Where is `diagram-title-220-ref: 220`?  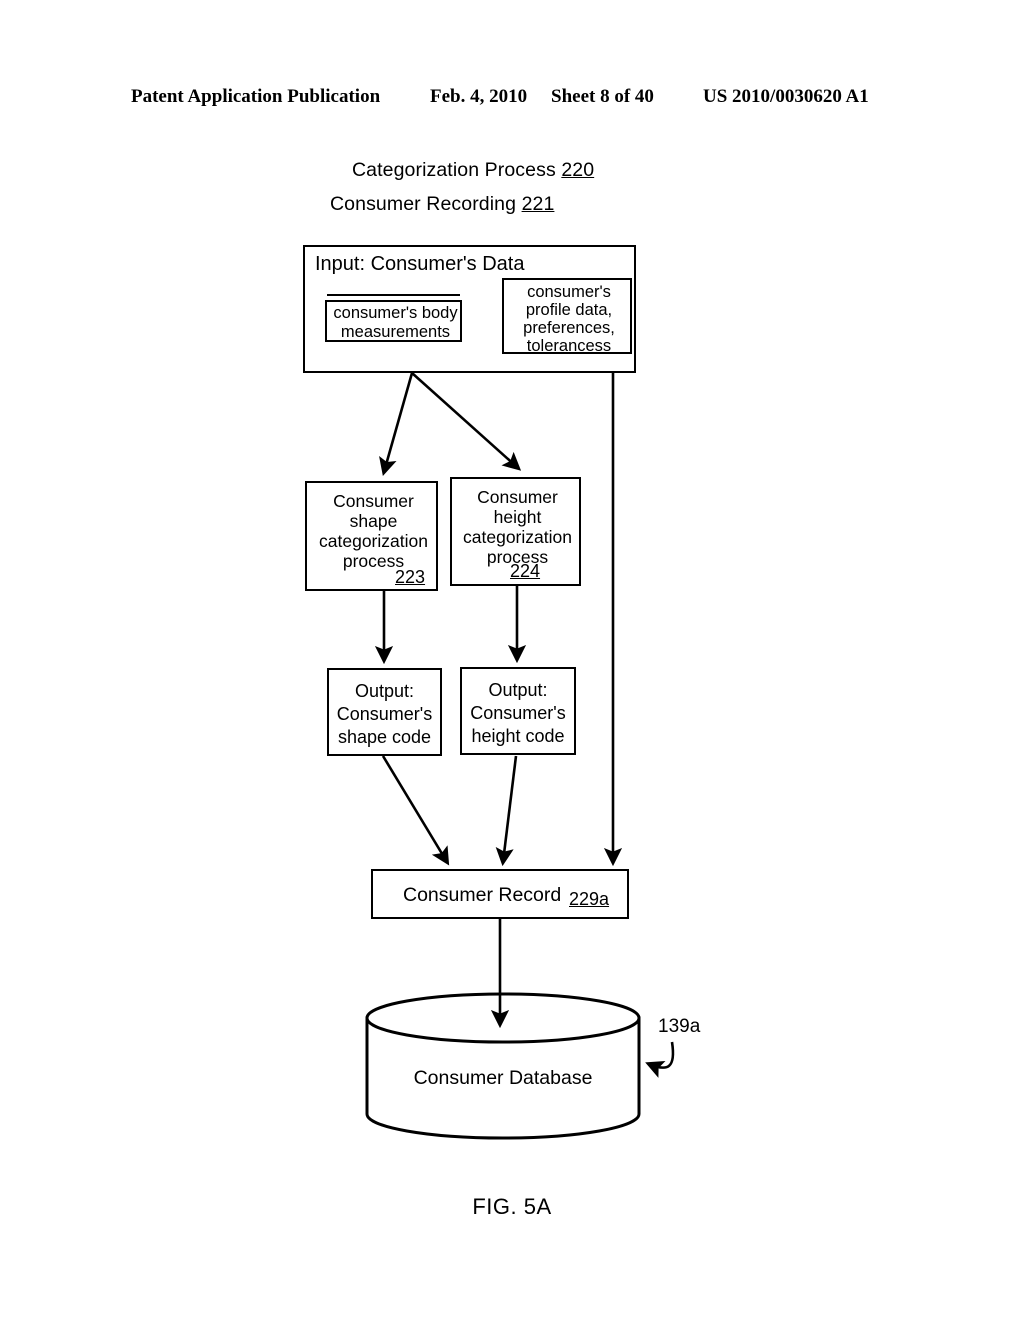
diagram-title-220-ref: 220 is located at coordinates (578, 170).